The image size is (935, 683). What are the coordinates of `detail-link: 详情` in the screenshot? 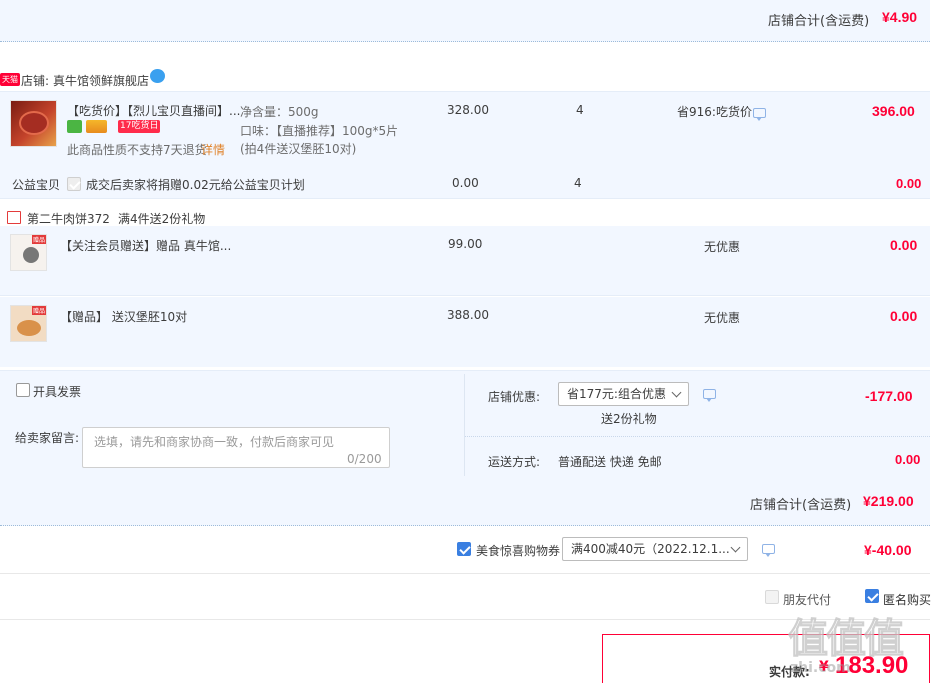 It's located at (213, 149).